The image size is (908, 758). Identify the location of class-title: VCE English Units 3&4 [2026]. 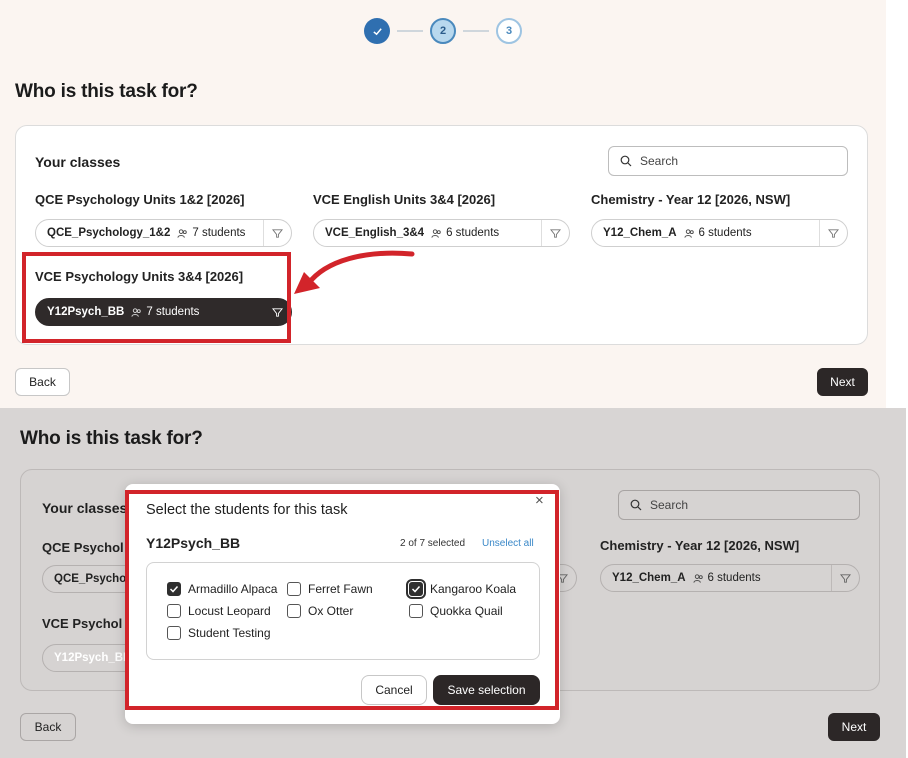
(404, 199).